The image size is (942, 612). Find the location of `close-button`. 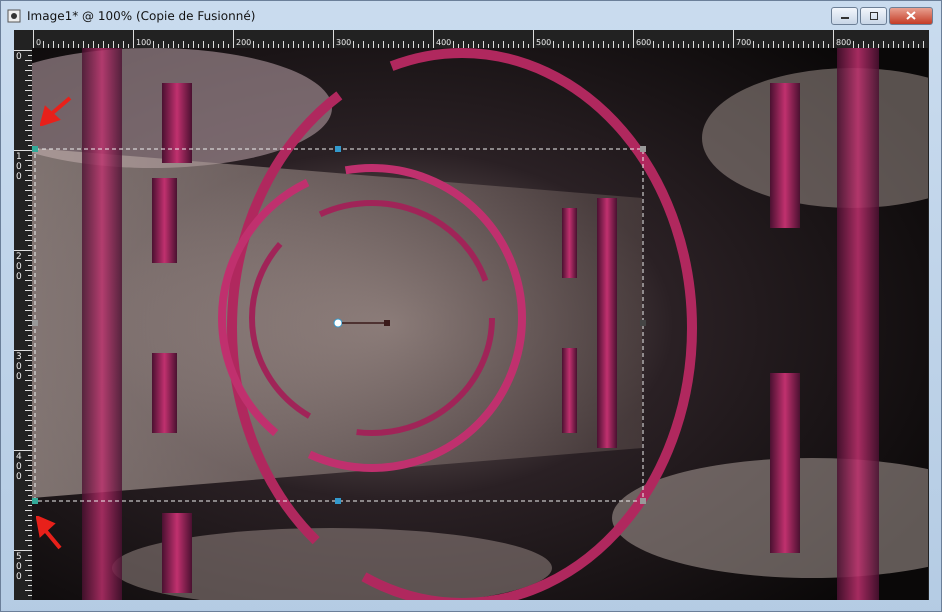

close-button is located at coordinates (911, 15).